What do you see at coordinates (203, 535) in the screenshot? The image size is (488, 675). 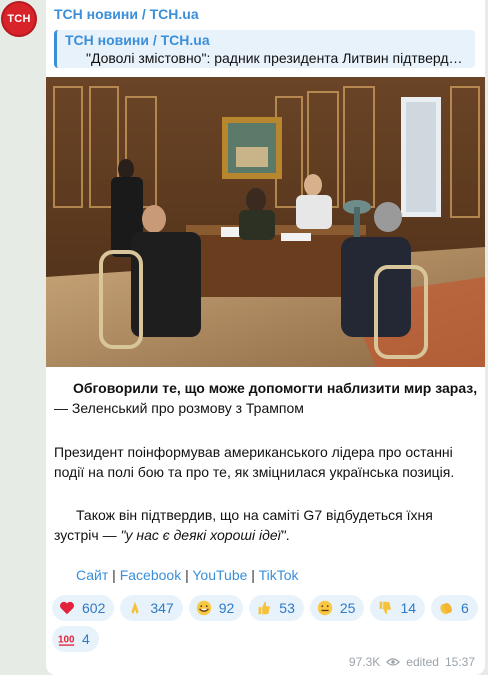 I see `message-quote: "у нас є деякі хороші ідеї"` at bounding box center [203, 535].